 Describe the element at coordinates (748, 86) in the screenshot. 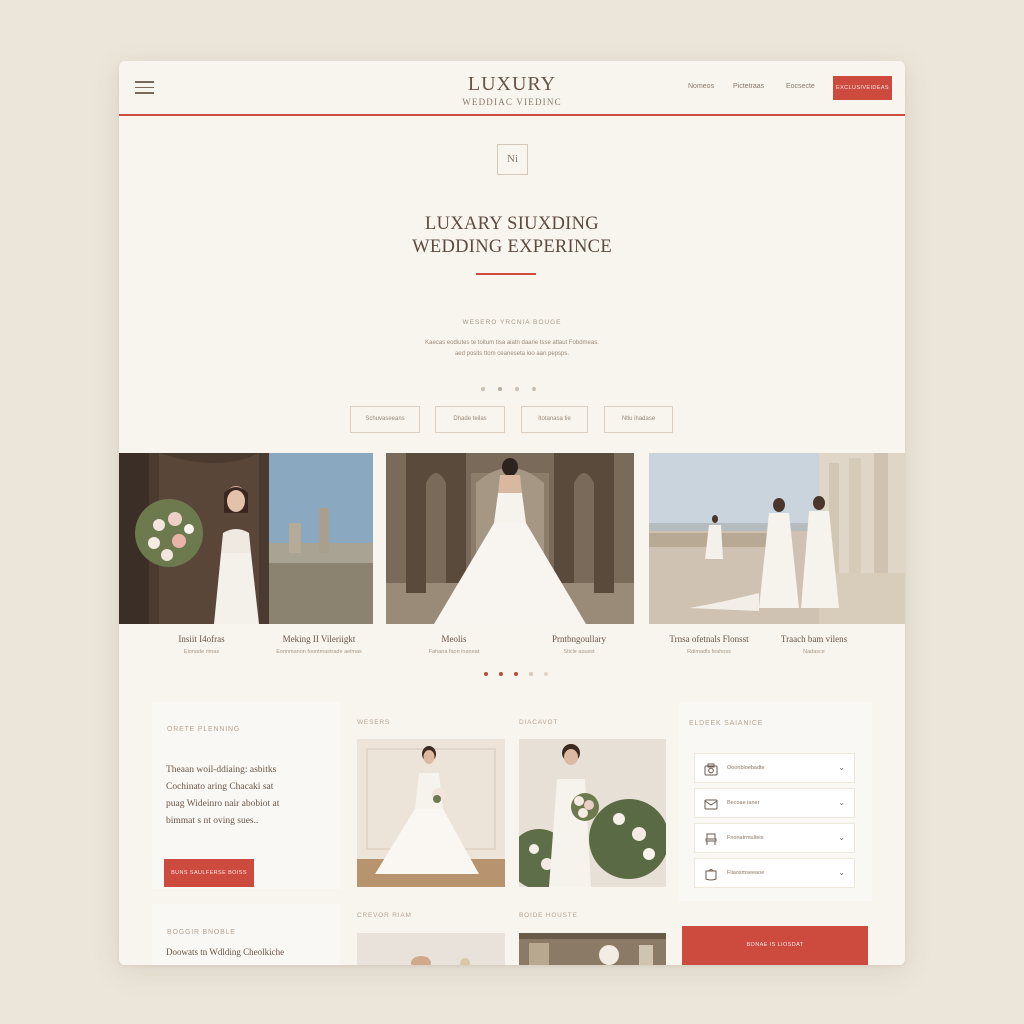

I see `nav-link-2: Pictetraas` at that location.